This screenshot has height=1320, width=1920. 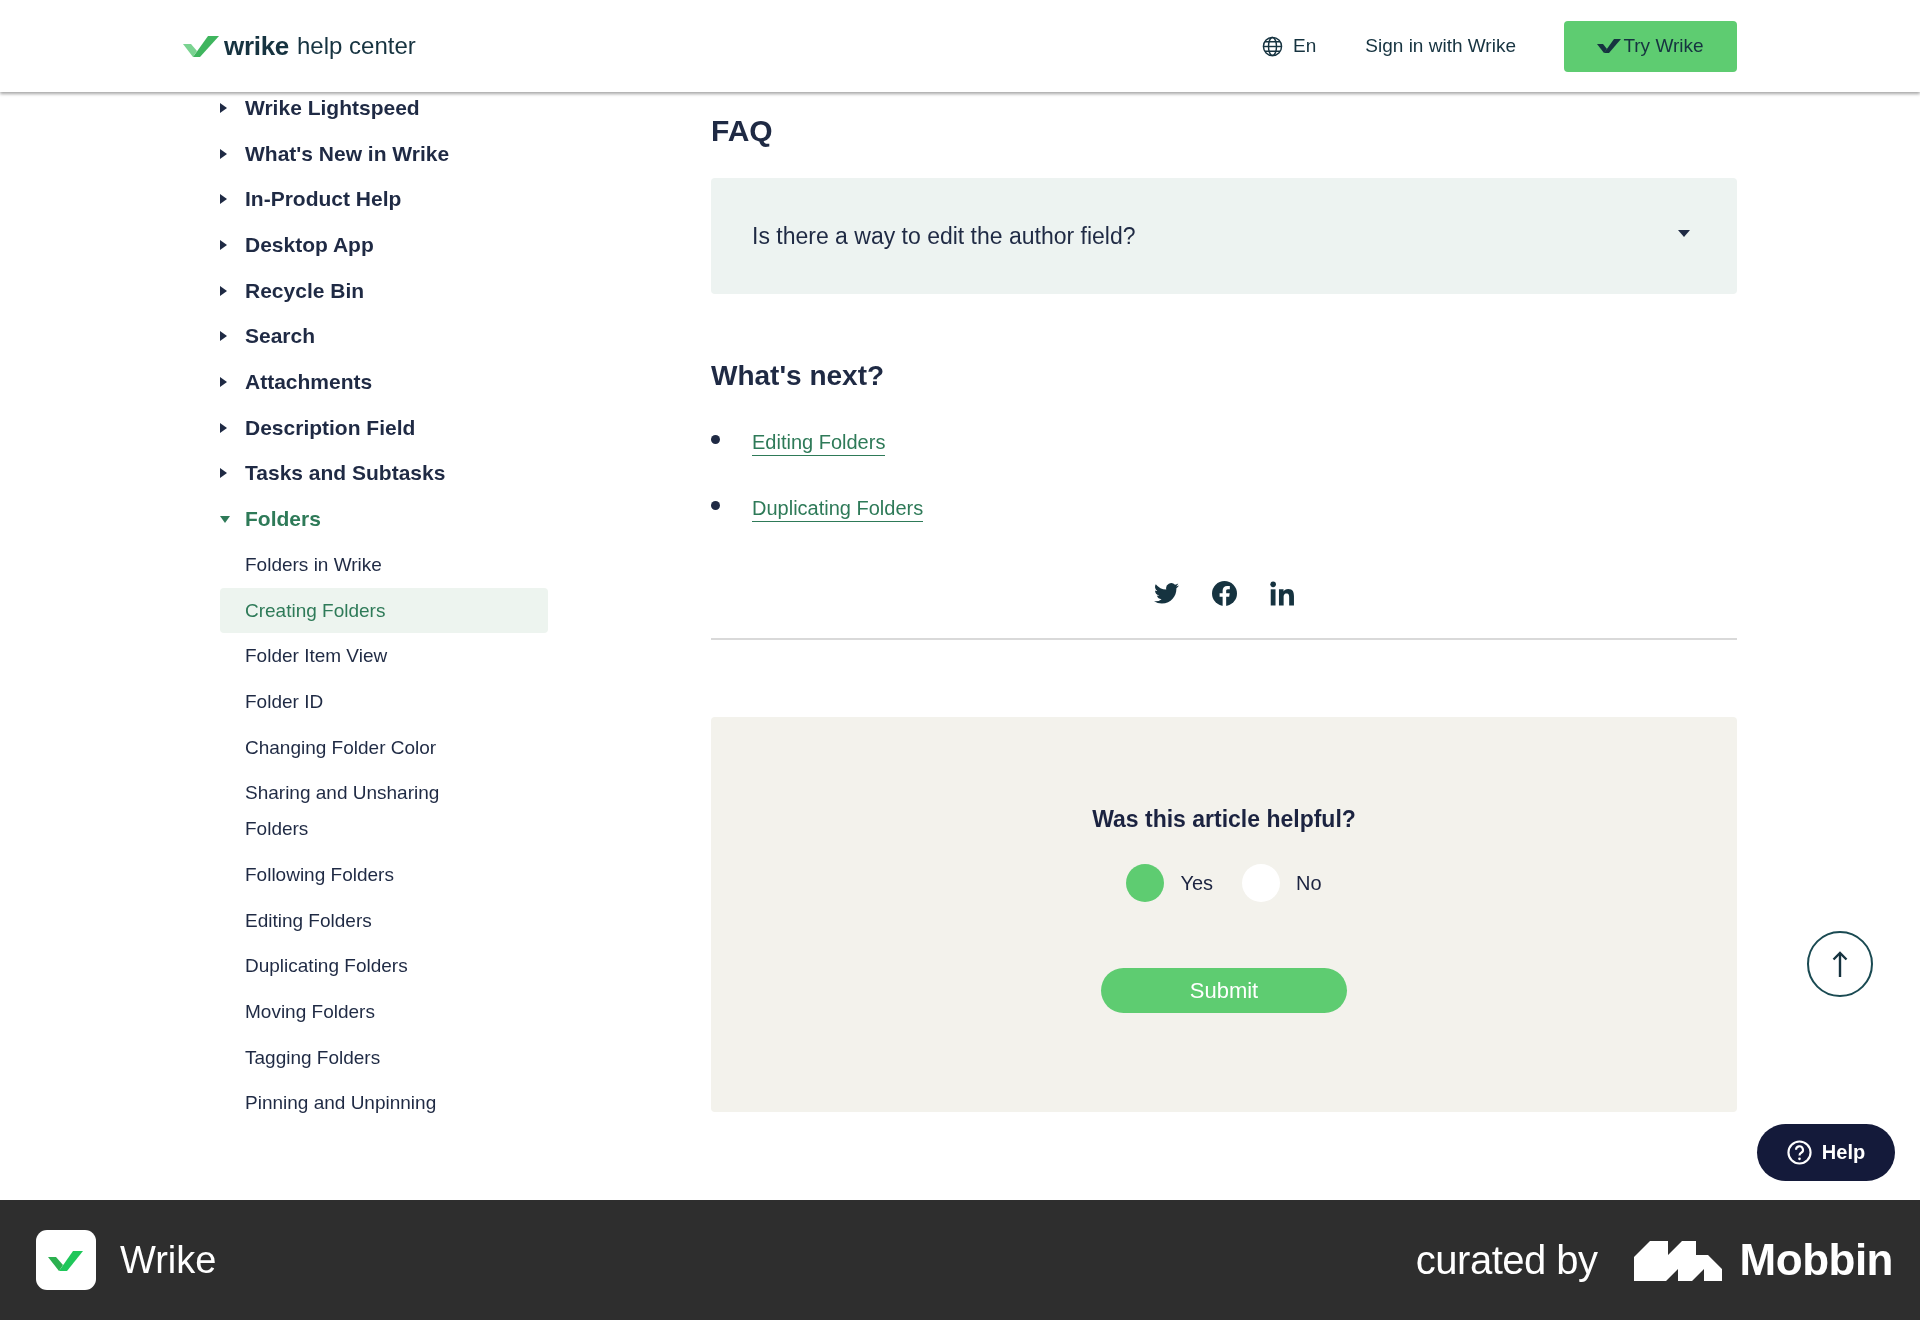 I want to click on nav-subitem: Moving Folders, so click(x=384, y=1011).